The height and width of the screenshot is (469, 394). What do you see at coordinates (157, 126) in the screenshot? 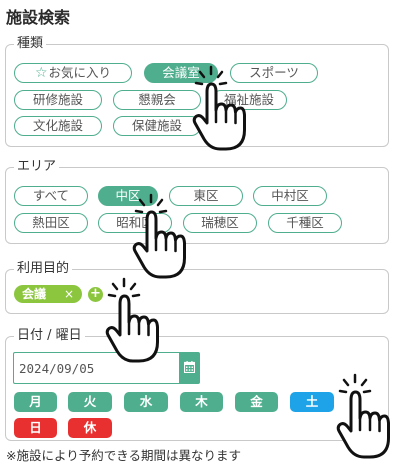
I see `tag-health-facility: 保健施設` at bounding box center [157, 126].